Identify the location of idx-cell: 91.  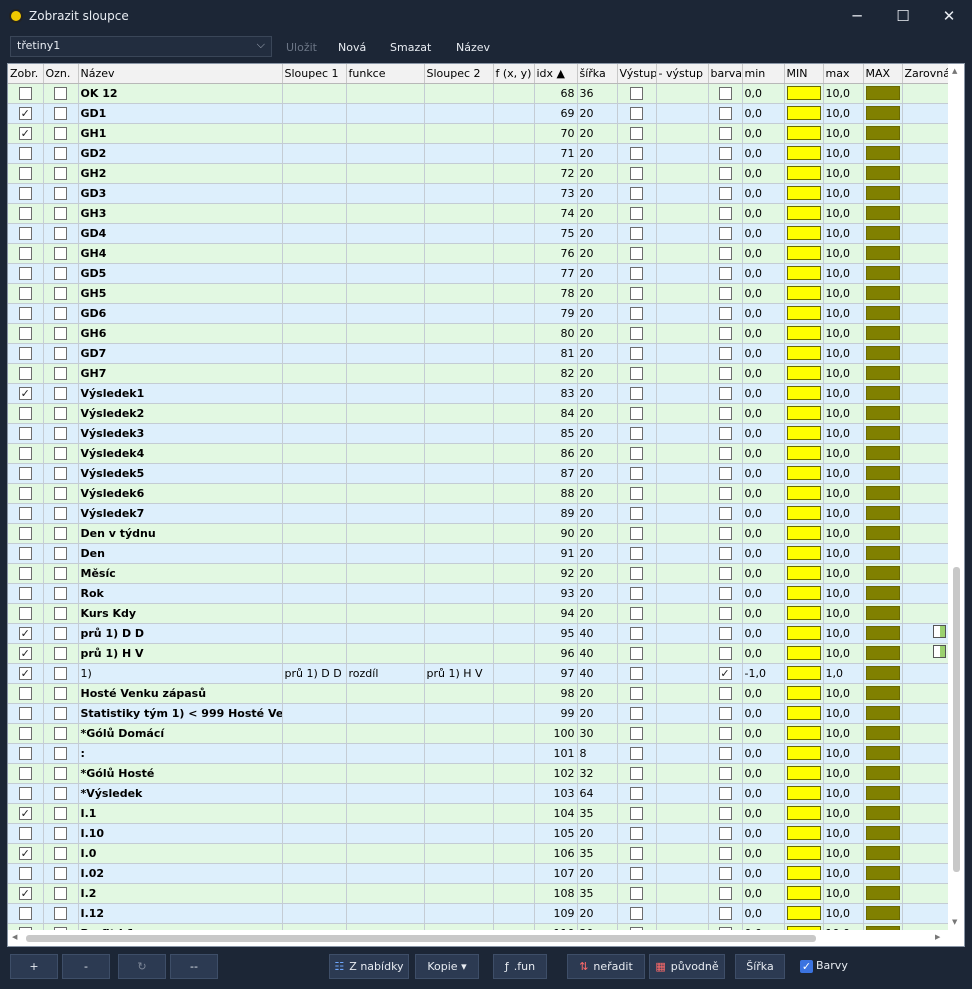
(556, 553).